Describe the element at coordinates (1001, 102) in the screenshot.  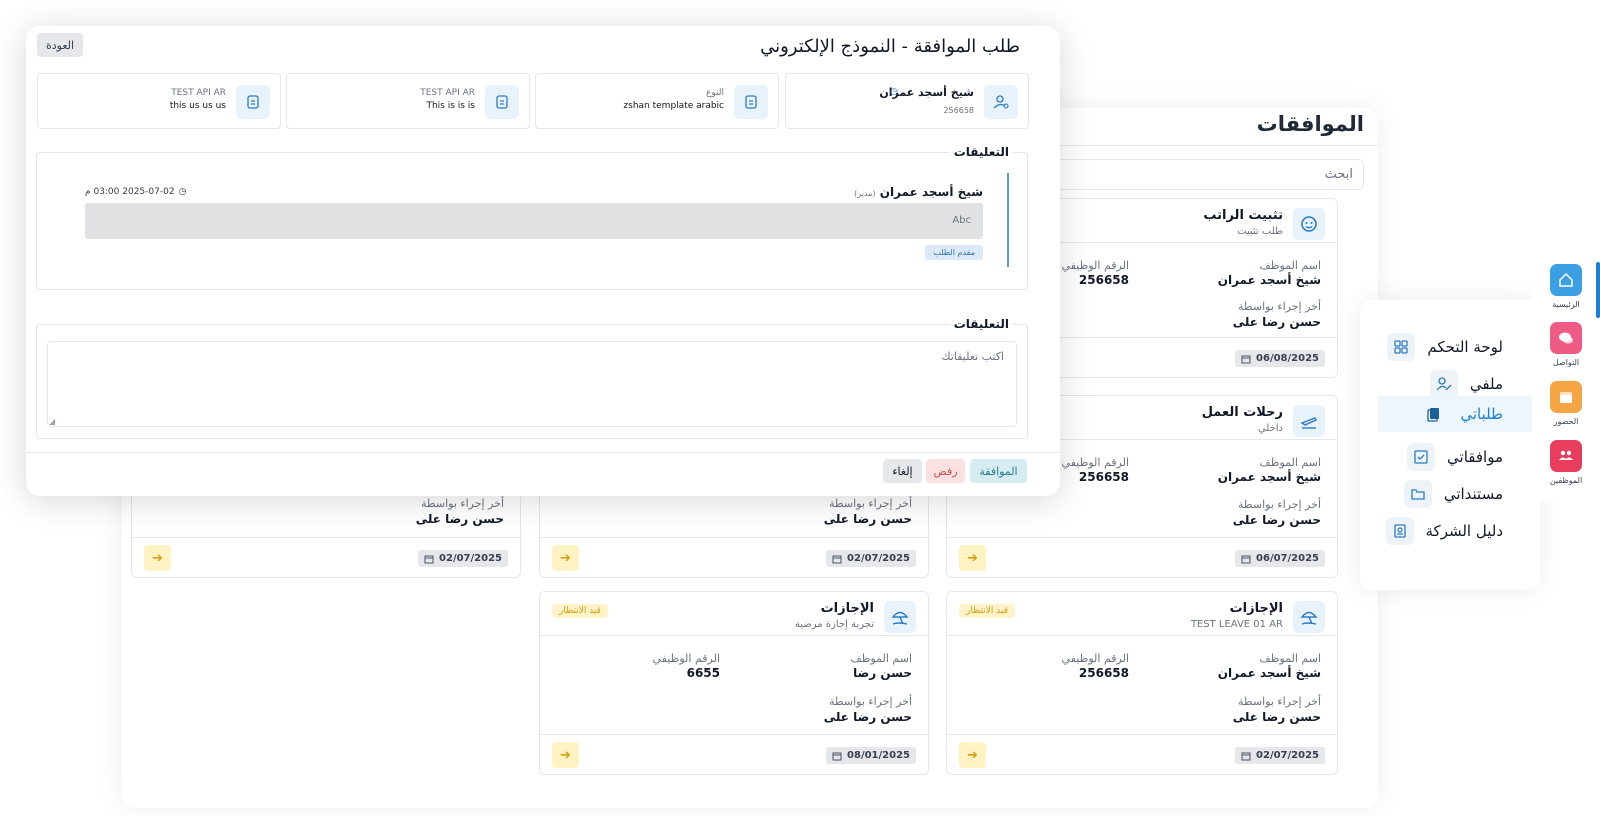
I see `user-icon` at that location.